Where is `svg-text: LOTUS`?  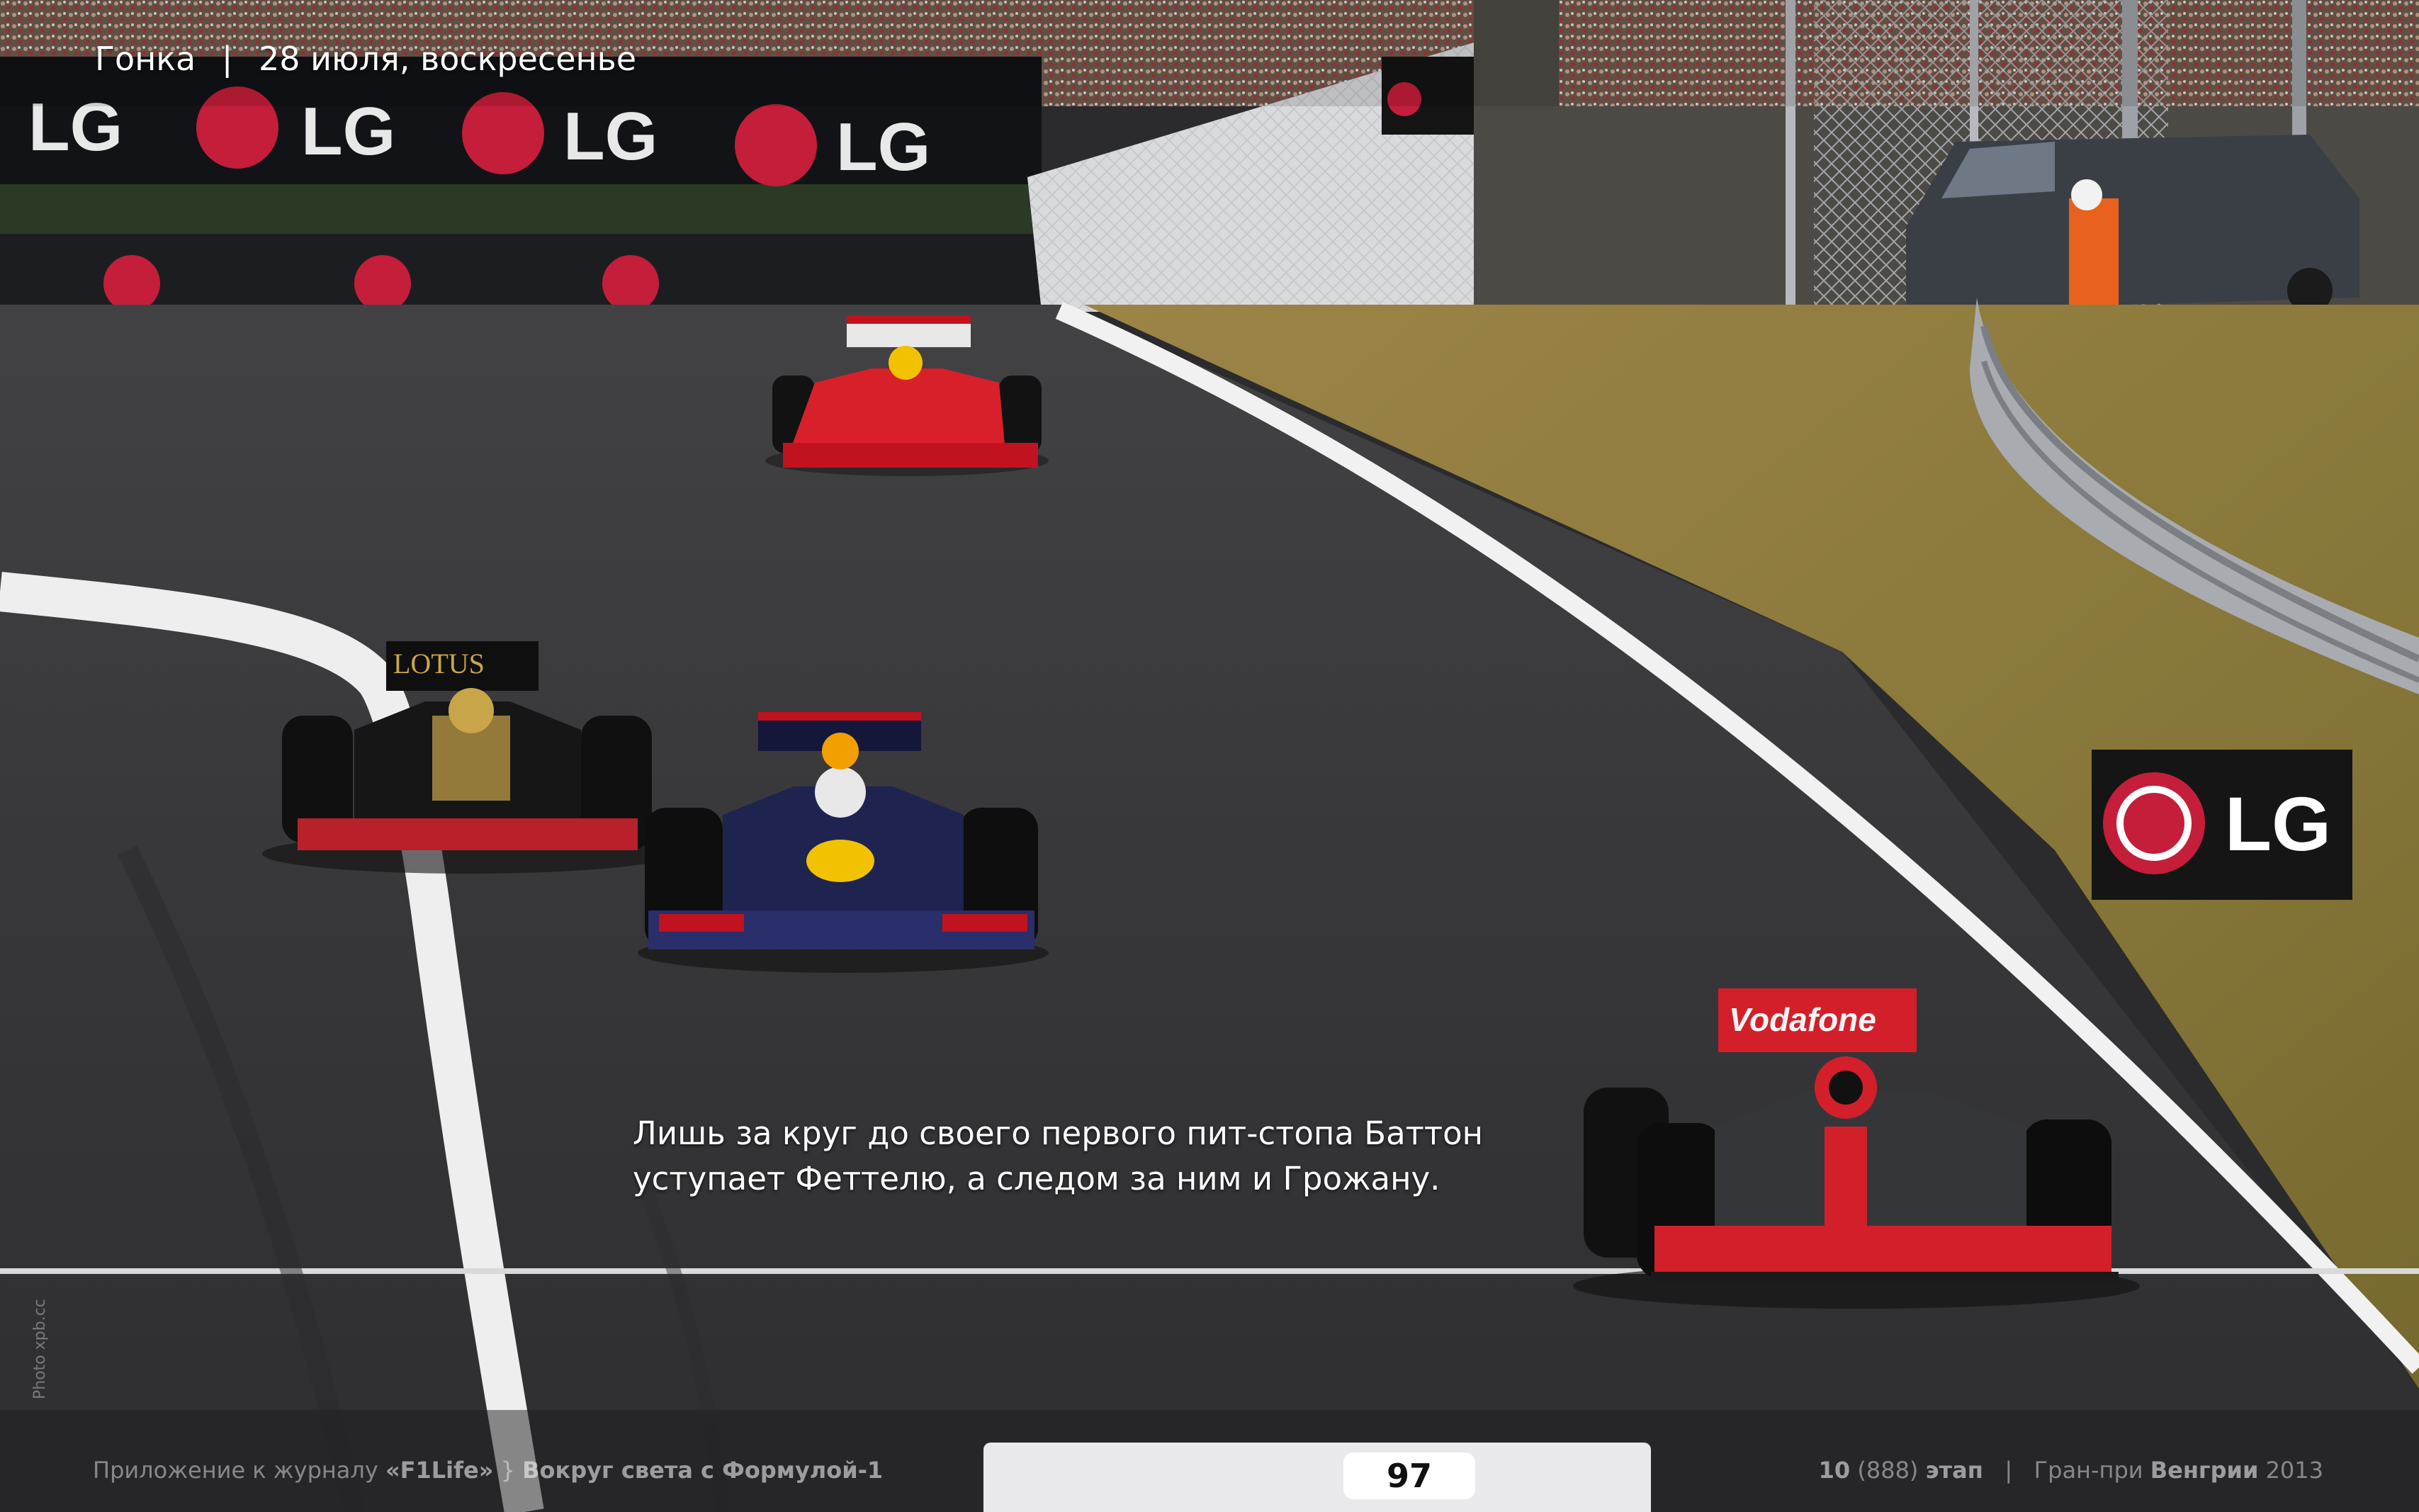
svg-text: LOTUS is located at coordinates (439, 663).